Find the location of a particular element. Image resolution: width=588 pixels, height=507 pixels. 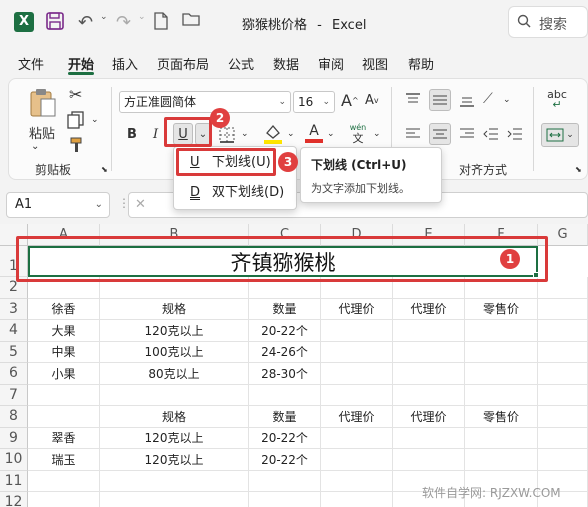

cell-g7 is located at coordinates (563, 395).